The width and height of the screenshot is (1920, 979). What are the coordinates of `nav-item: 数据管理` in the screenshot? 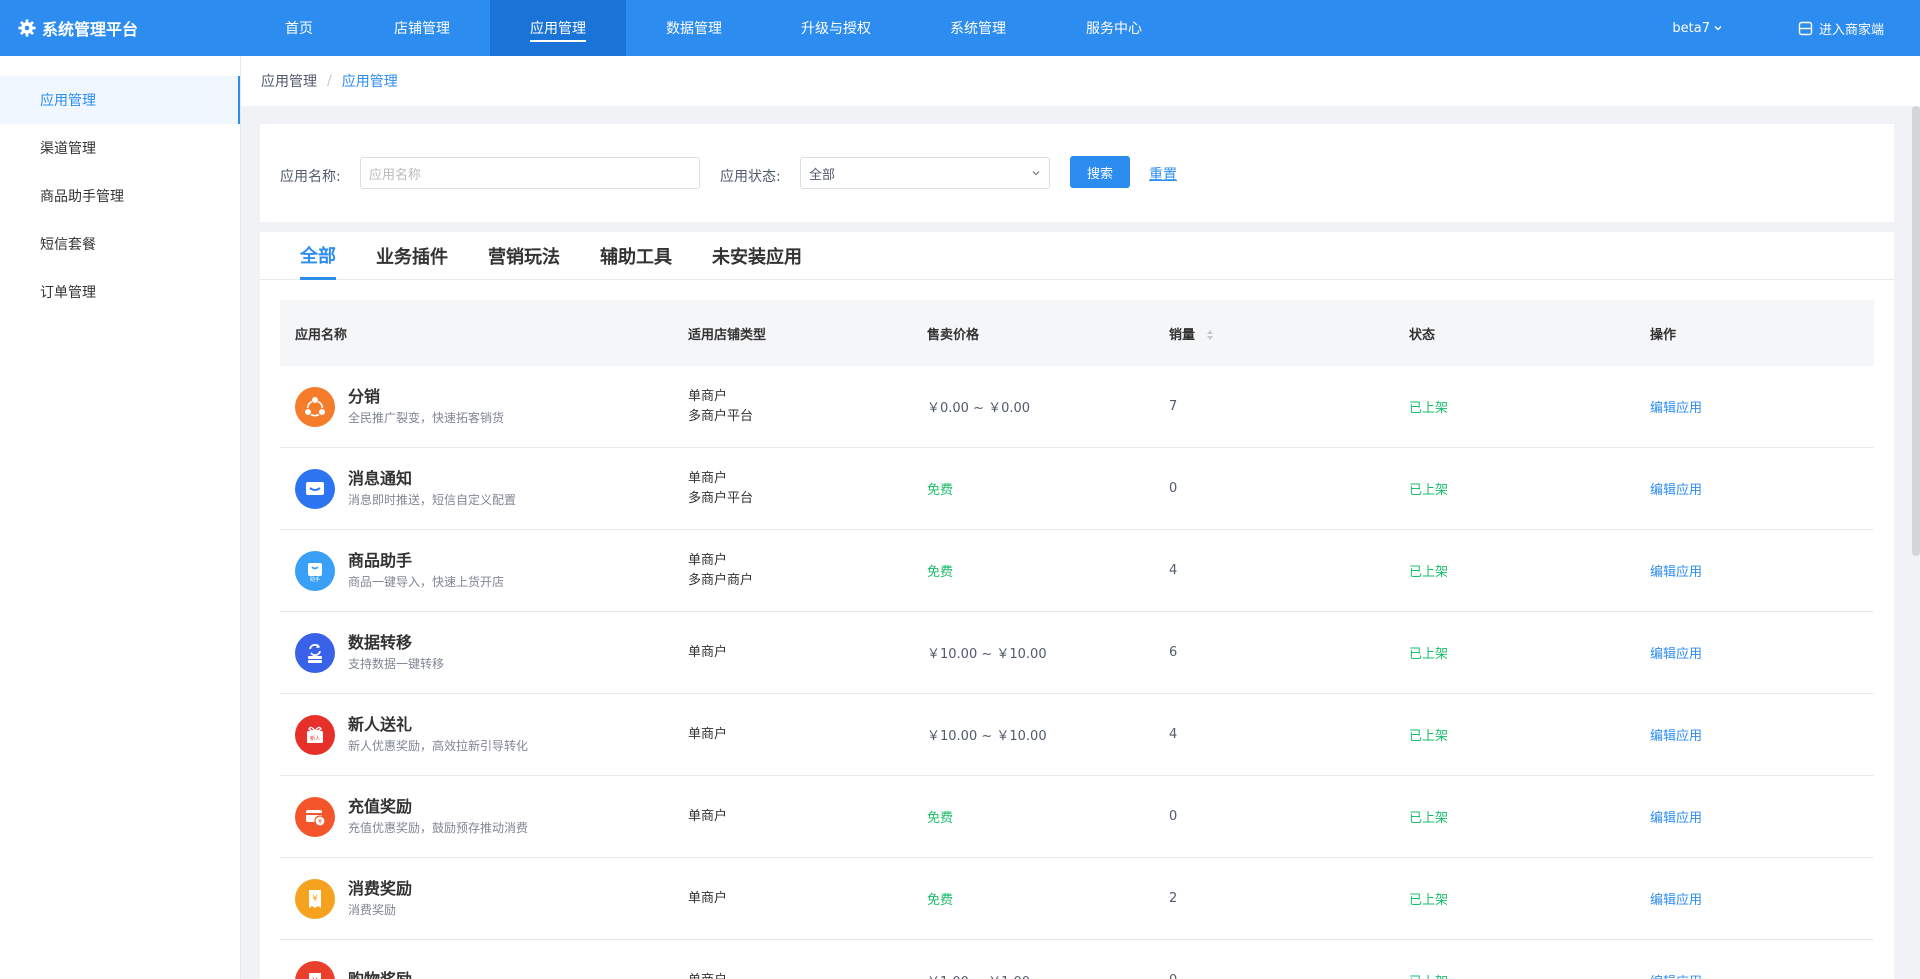 It's located at (694, 28).